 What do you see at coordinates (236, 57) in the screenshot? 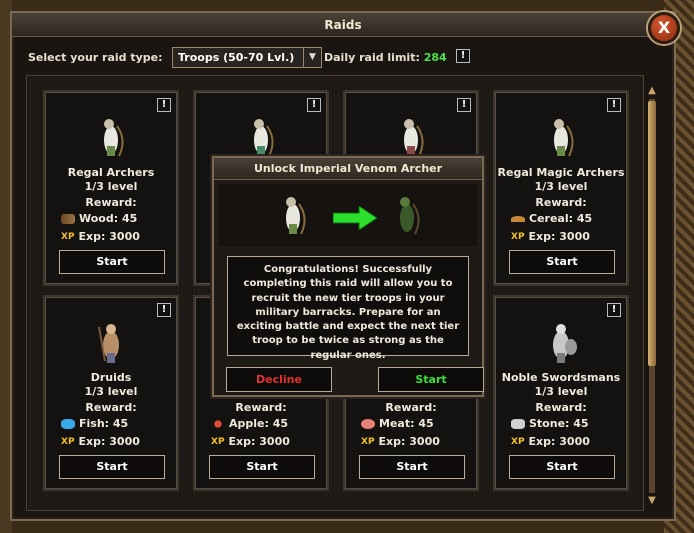
I see `raid-type-value: Troops (50-70 Lvl.)` at bounding box center [236, 57].